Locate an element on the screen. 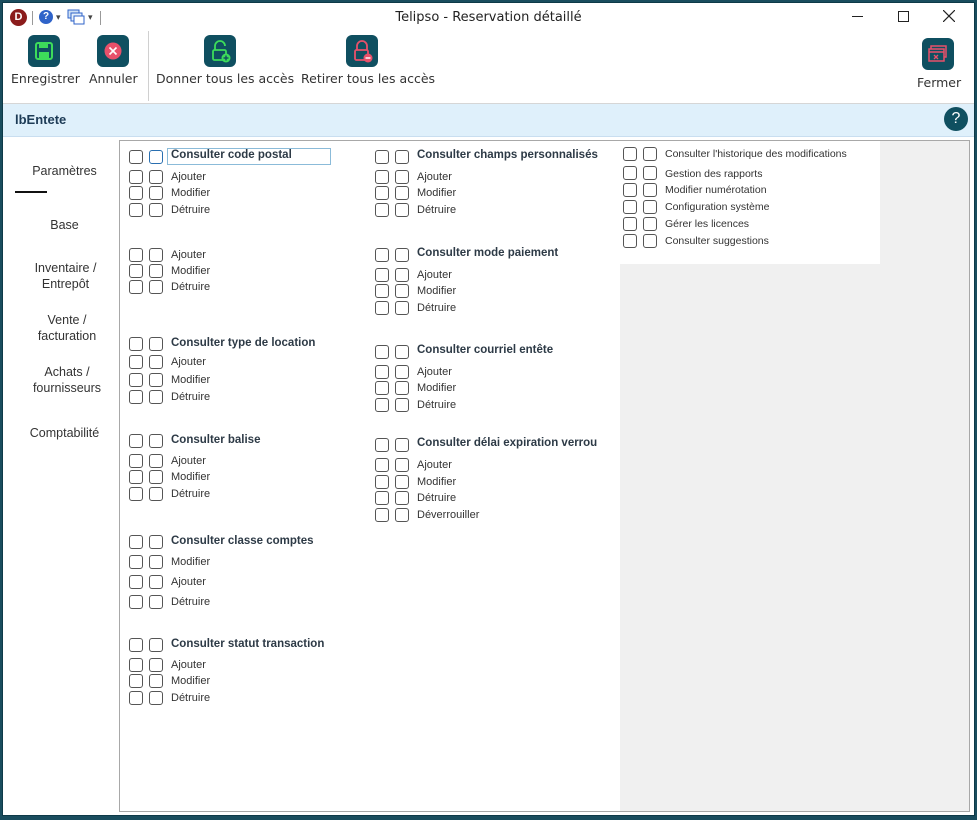 The height and width of the screenshot is (820, 977). minimize-button is located at coordinates (857, 18).